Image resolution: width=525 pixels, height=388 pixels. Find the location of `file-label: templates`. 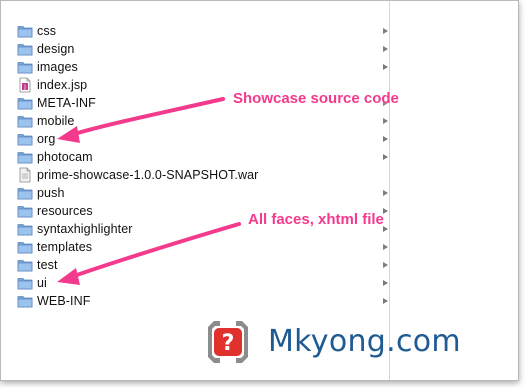

file-label: templates is located at coordinates (65, 247).